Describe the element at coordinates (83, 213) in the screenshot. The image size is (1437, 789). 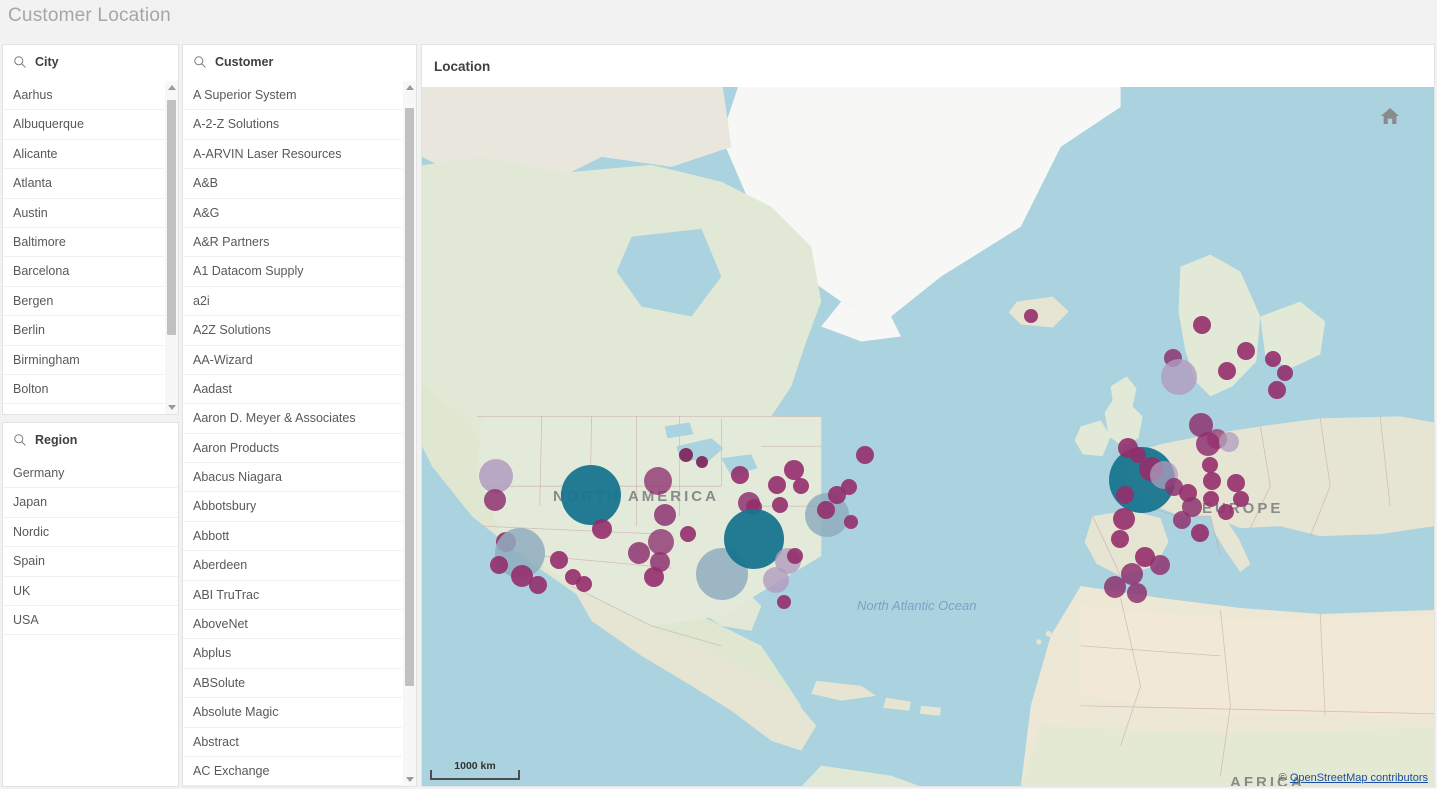
I see `city-list-item: Austin` at that location.